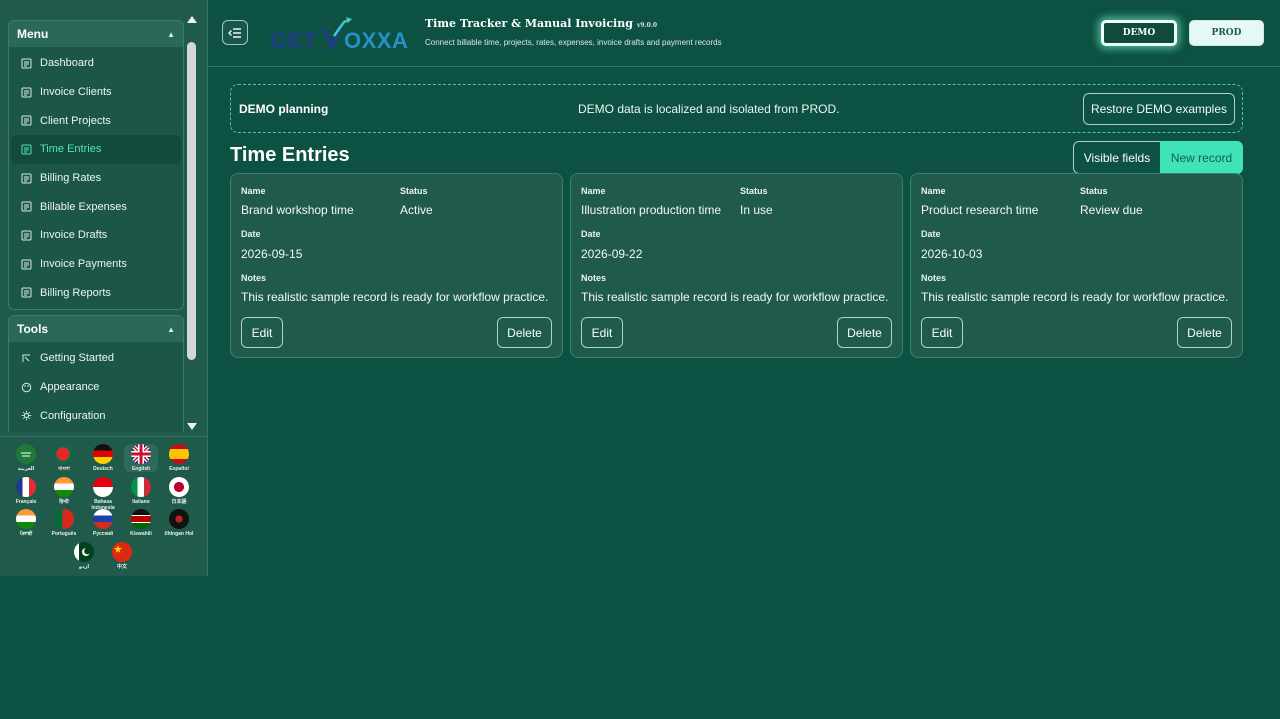 This screenshot has width=1280, height=719. What do you see at coordinates (1117, 157) in the screenshot?
I see `visible-fields-button: Visible fields` at bounding box center [1117, 157].